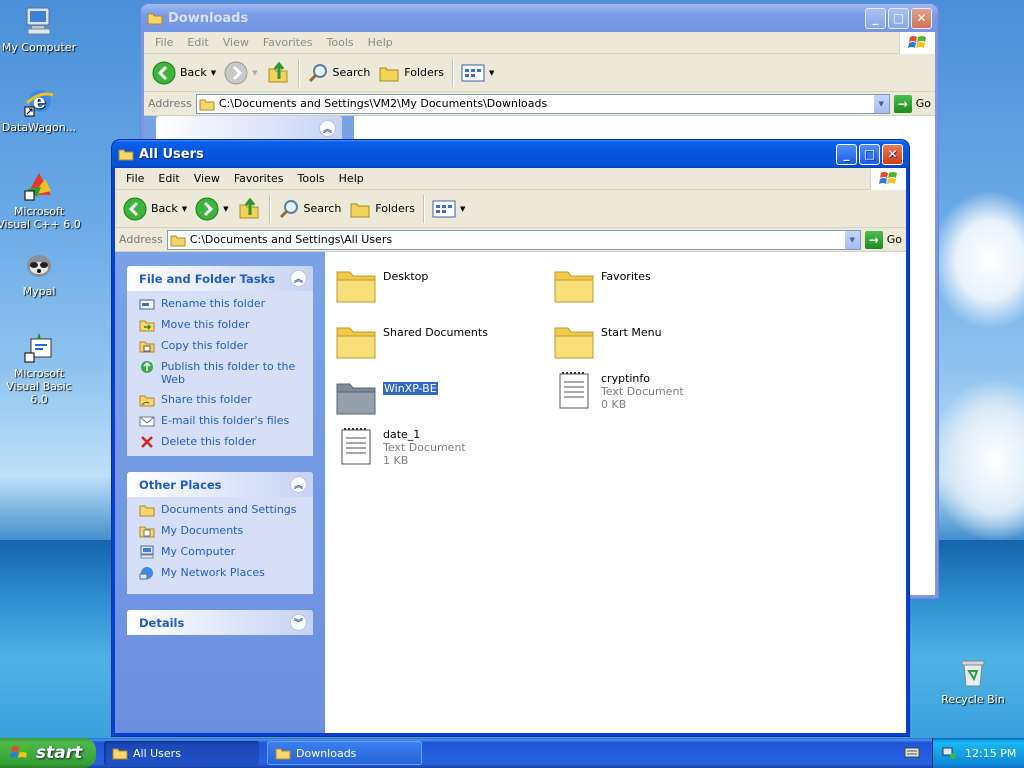 The width and height of the screenshot is (1024, 768). Describe the element at coordinates (298, 622) in the screenshot. I see `expand-chevron-icon: ︾` at that location.